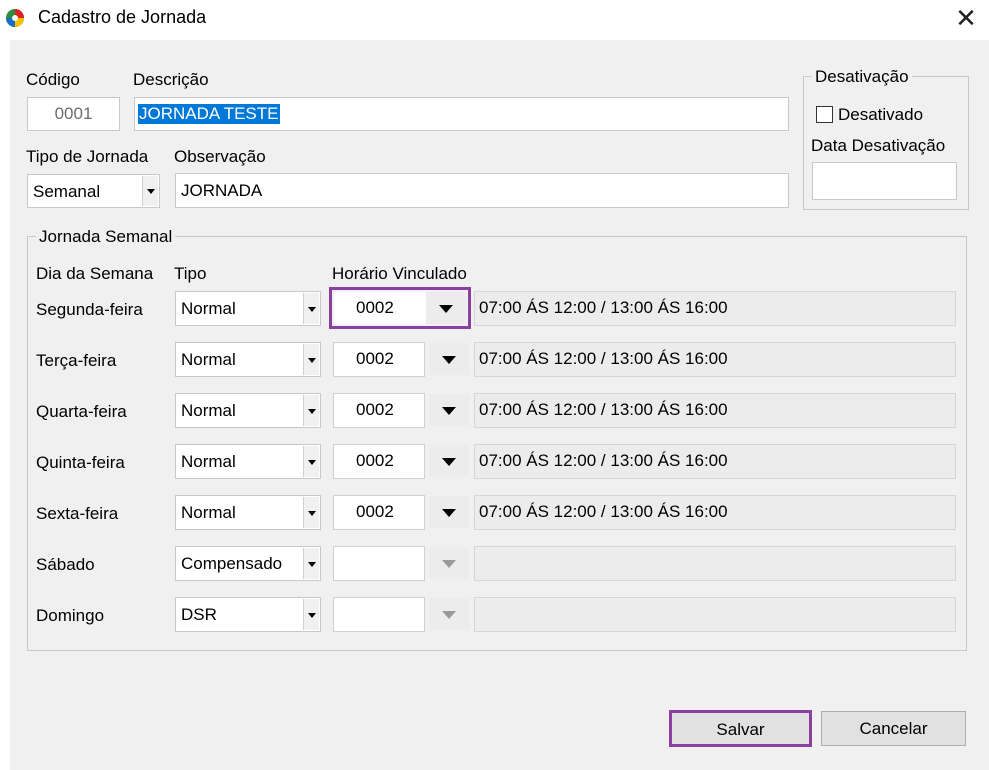 This screenshot has height=770, width=989. What do you see at coordinates (881, 114) in the screenshot?
I see `desativado-label: Desativado` at bounding box center [881, 114].